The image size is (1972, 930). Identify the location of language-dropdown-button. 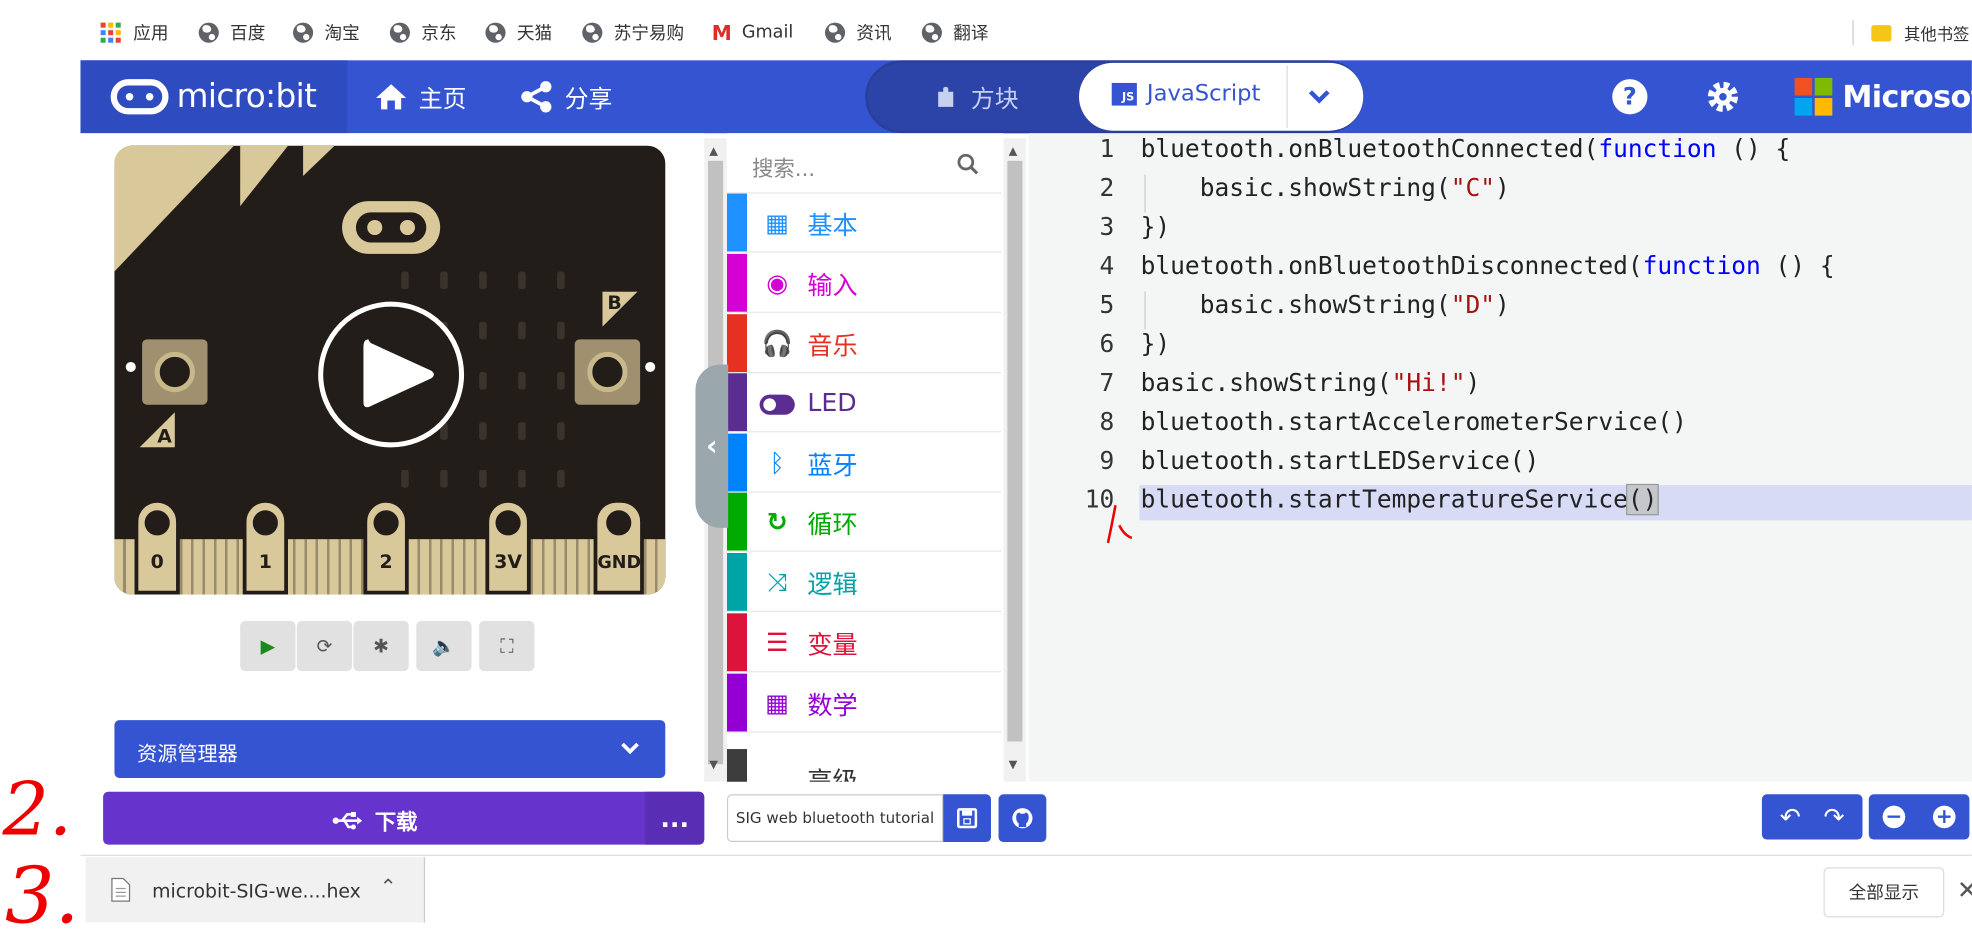
(1319, 97).